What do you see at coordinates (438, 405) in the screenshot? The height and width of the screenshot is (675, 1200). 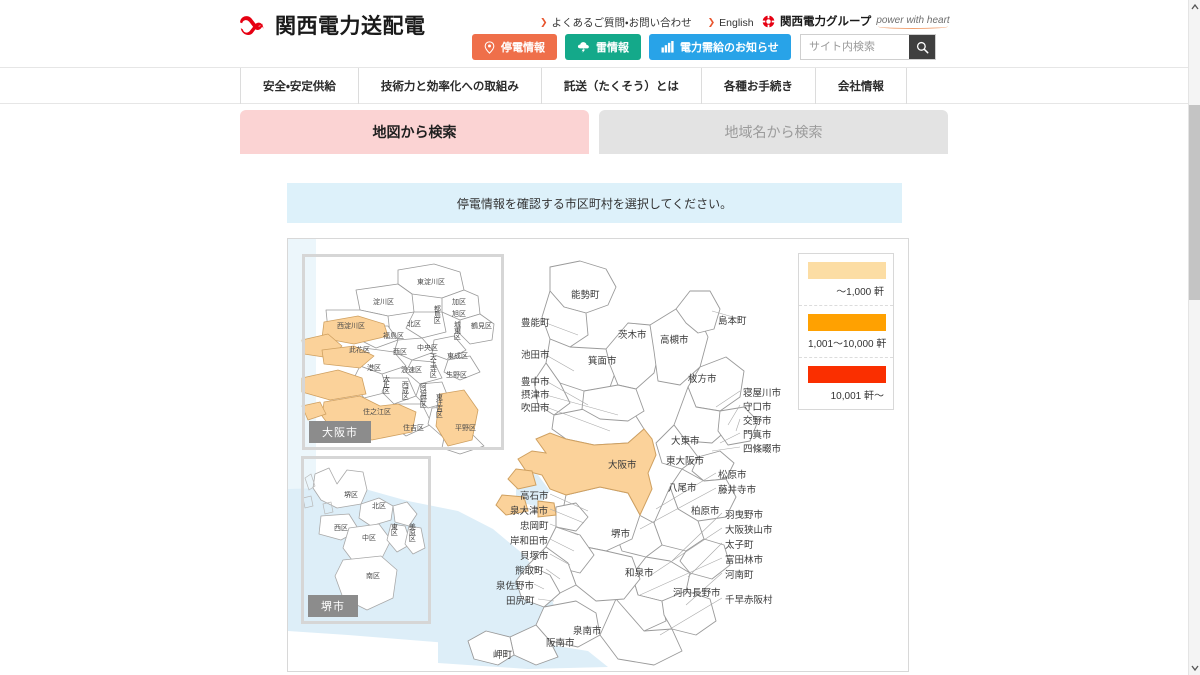 I see `ward-label-higashisumiyoshi: 東住吉区` at bounding box center [438, 405].